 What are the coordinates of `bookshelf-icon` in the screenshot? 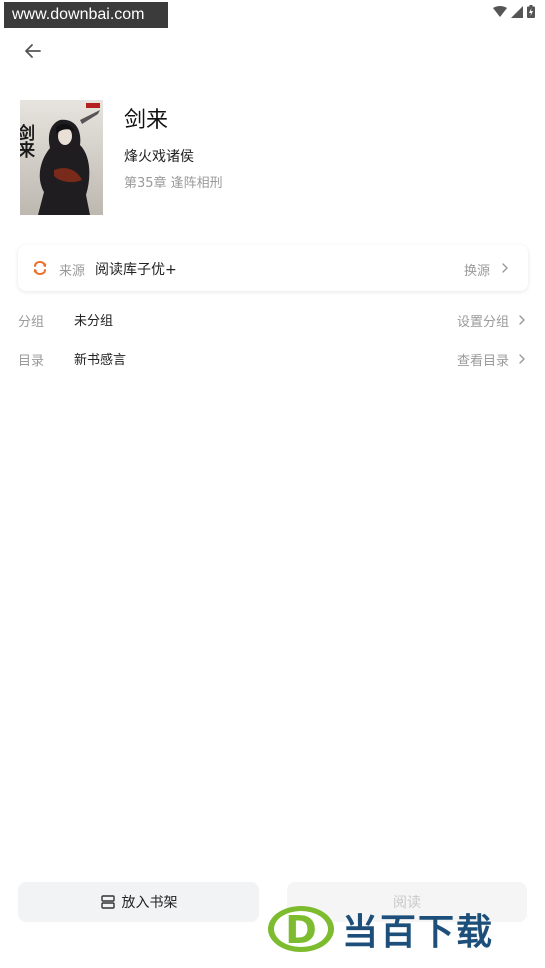 It's located at (107, 902).